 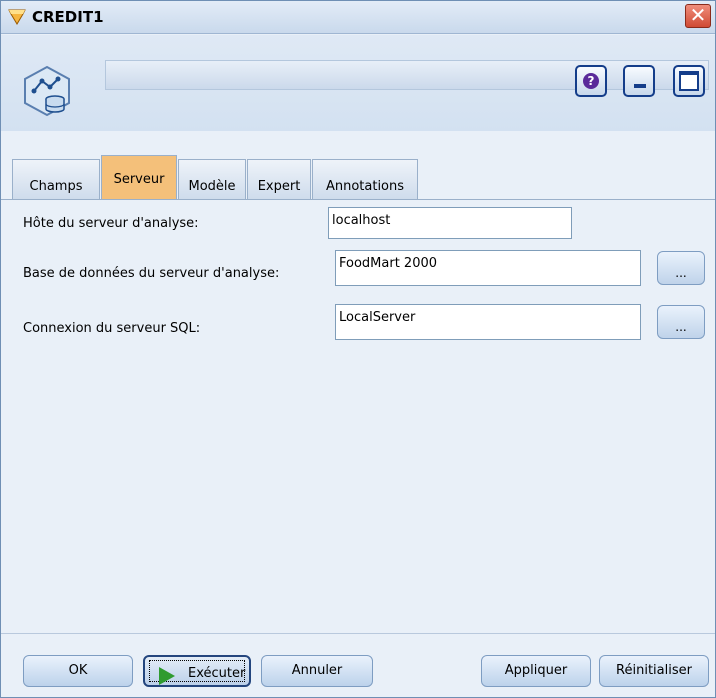 I want to click on apply-button: Appliquer, so click(x=536, y=671).